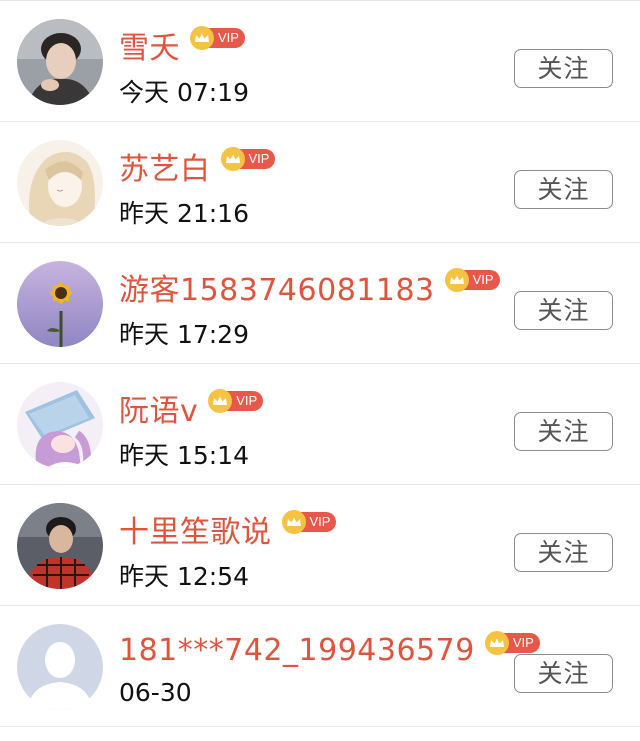 This screenshot has height=741, width=640. What do you see at coordinates (184, 213) in the screenshot?
I see `follow-time: 昨天 21:16` at bounding box center [184, 213].